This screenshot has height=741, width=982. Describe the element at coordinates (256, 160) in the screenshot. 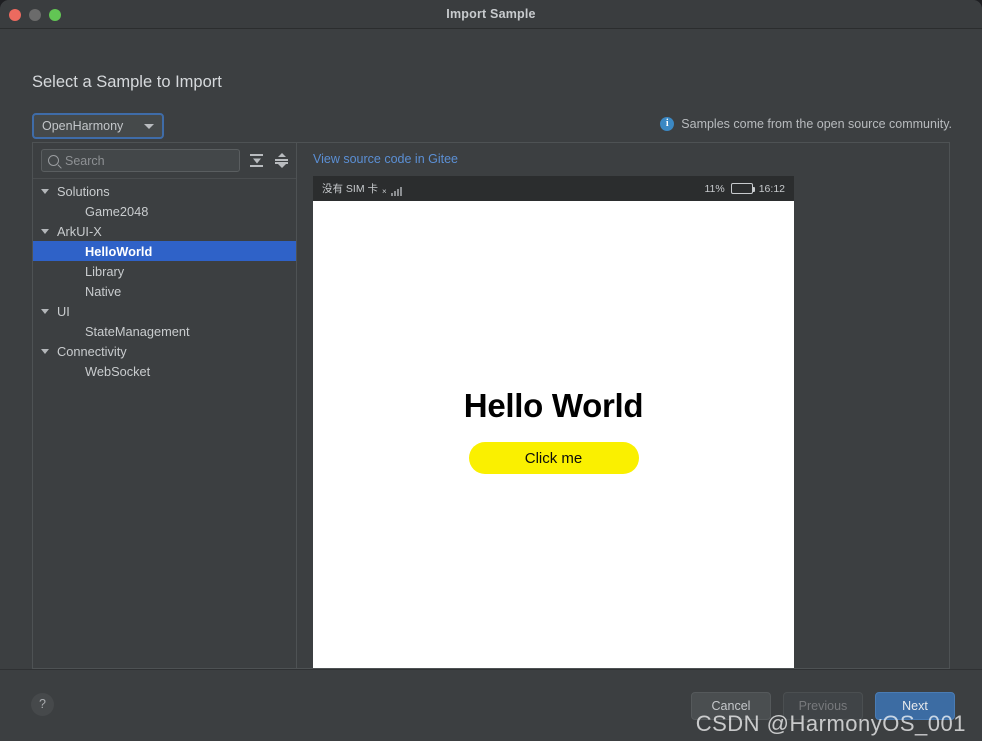

I see `expand-all-icon` at that location.